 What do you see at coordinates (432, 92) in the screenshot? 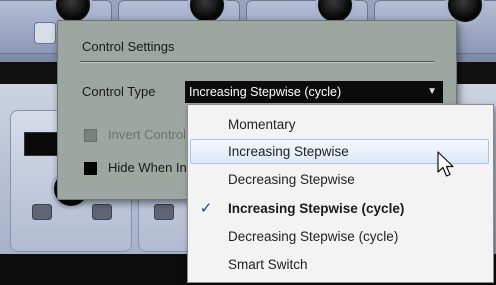
I see `chevron-down-icon: ▼` at bounding box center [432, 92].